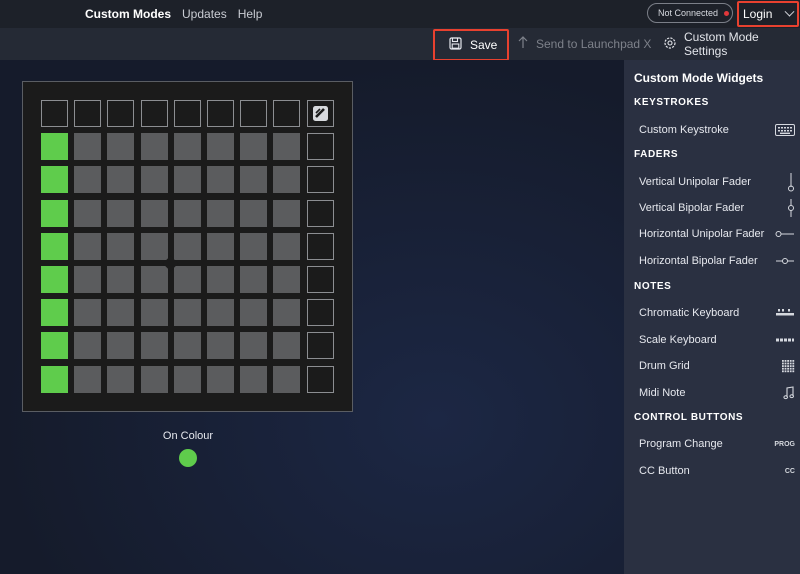 This screenshot has height=574, width=800. I want to click on login-button: Login, so click(768, 14).